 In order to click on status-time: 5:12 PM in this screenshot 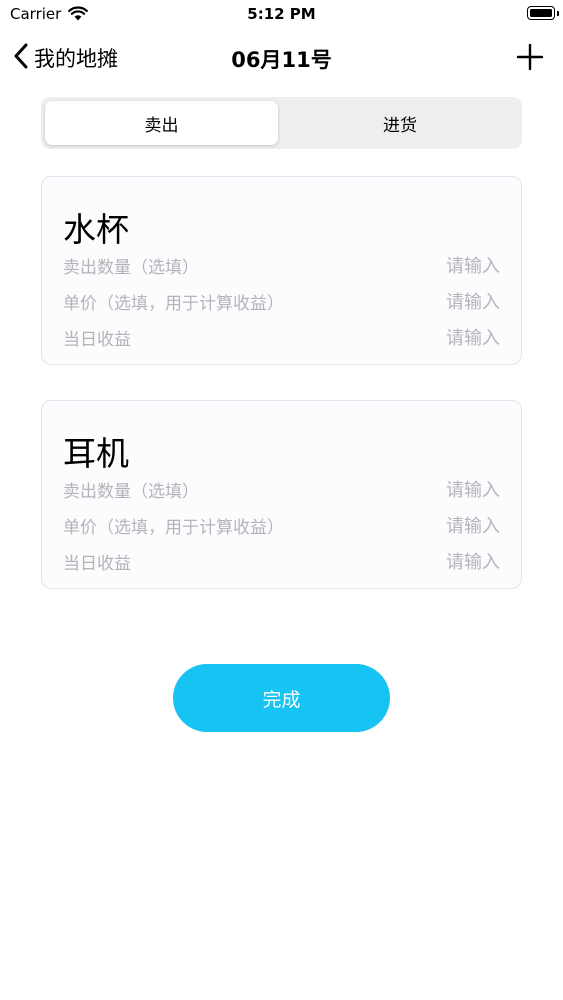, I will do `click(281, 14)`.